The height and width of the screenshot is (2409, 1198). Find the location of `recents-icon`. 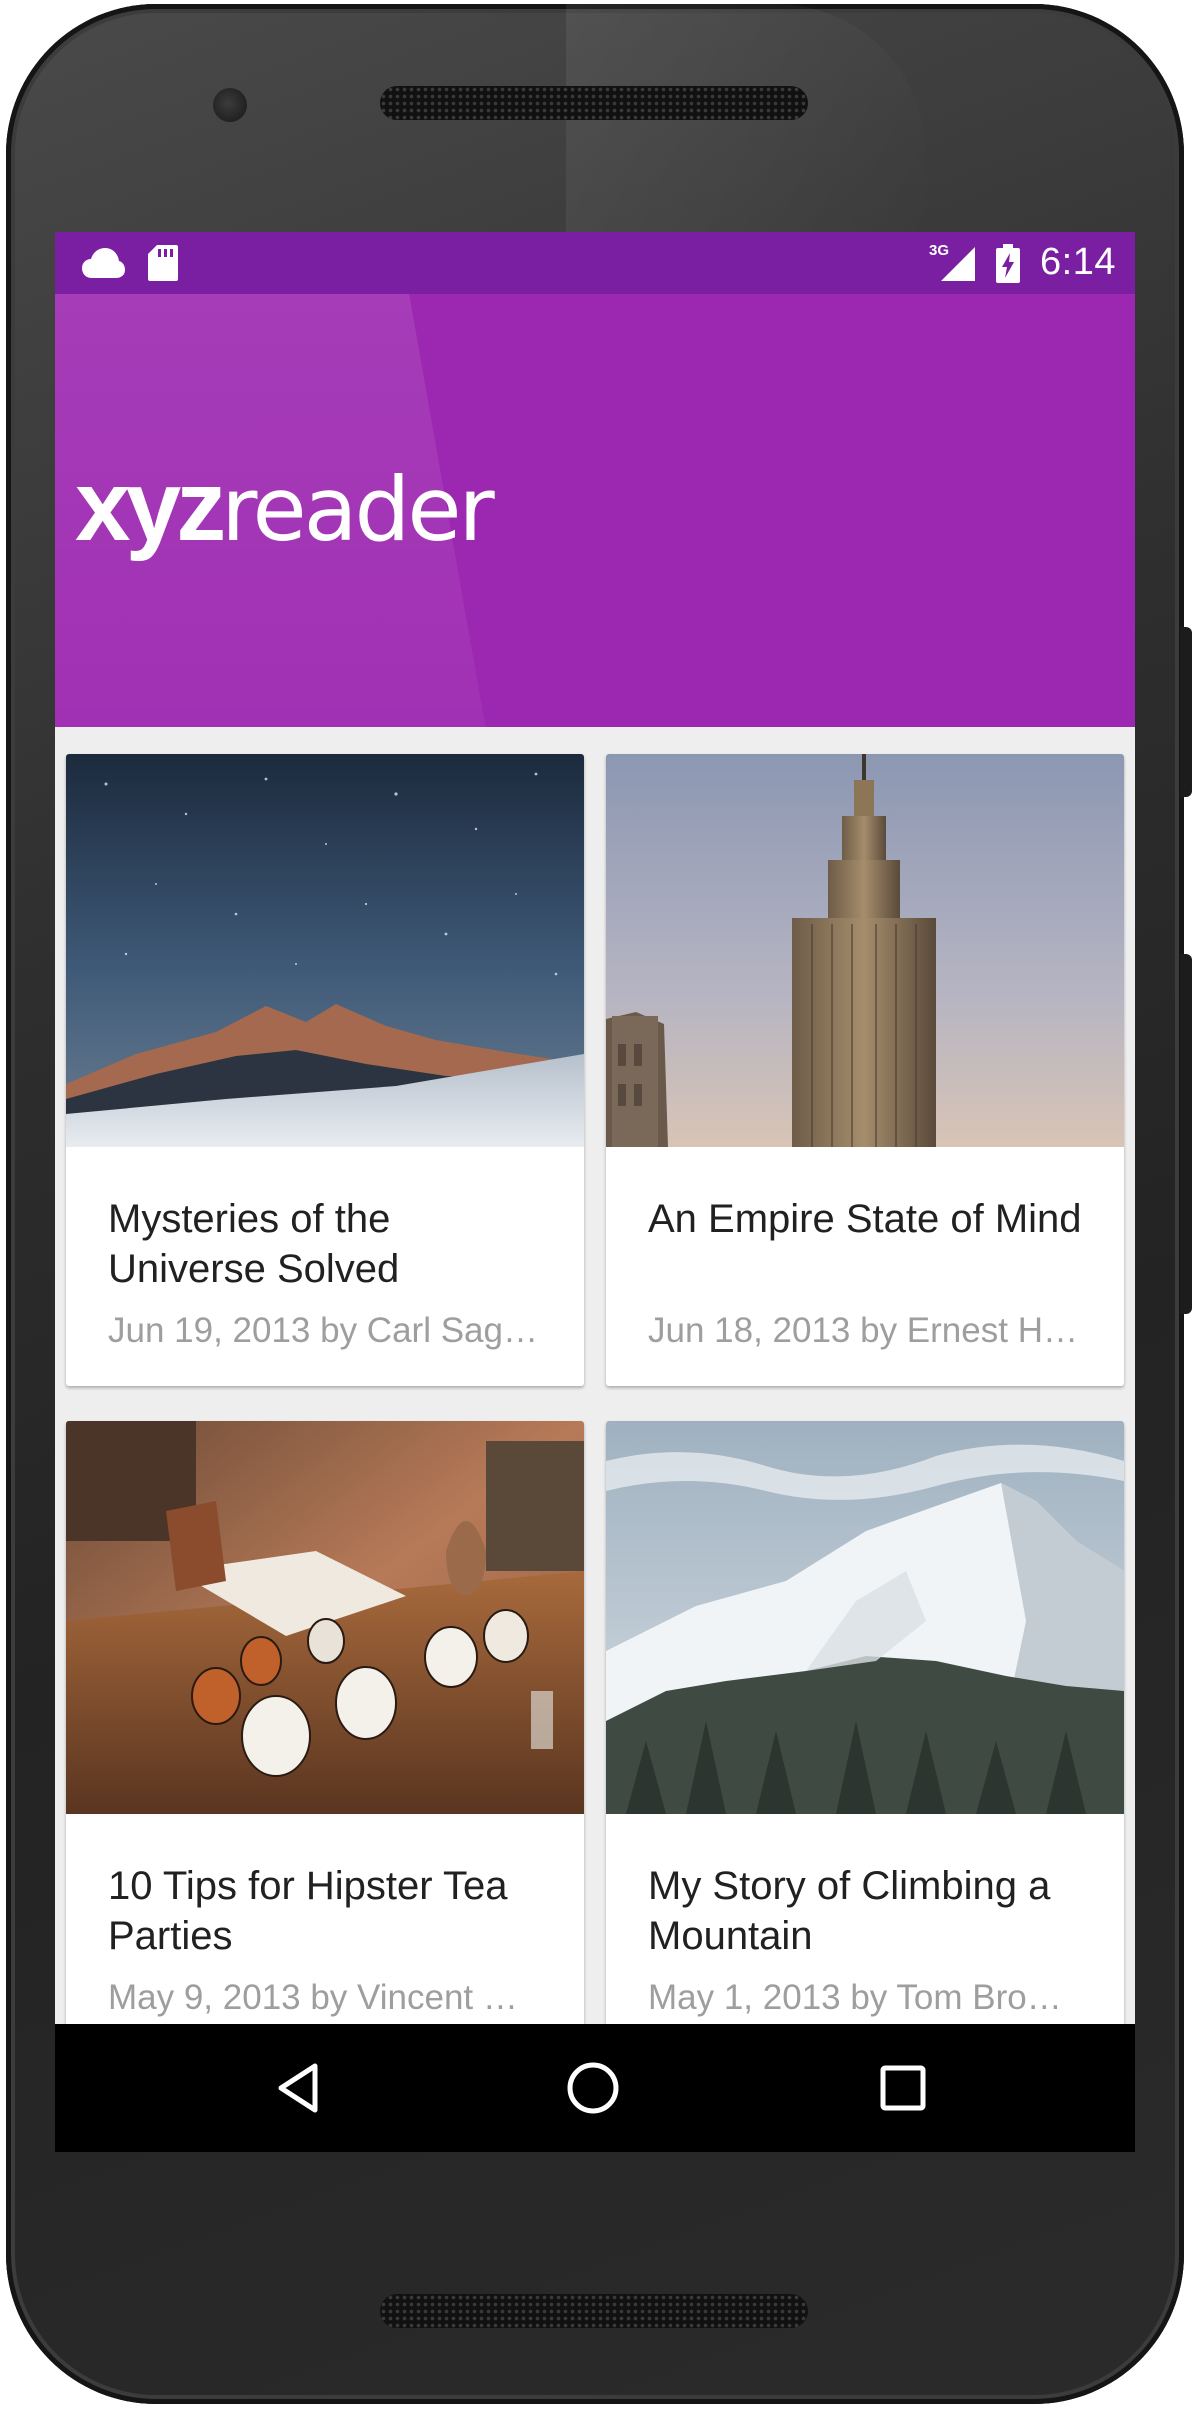

recents-icon is located at coordinates (903, 2088).